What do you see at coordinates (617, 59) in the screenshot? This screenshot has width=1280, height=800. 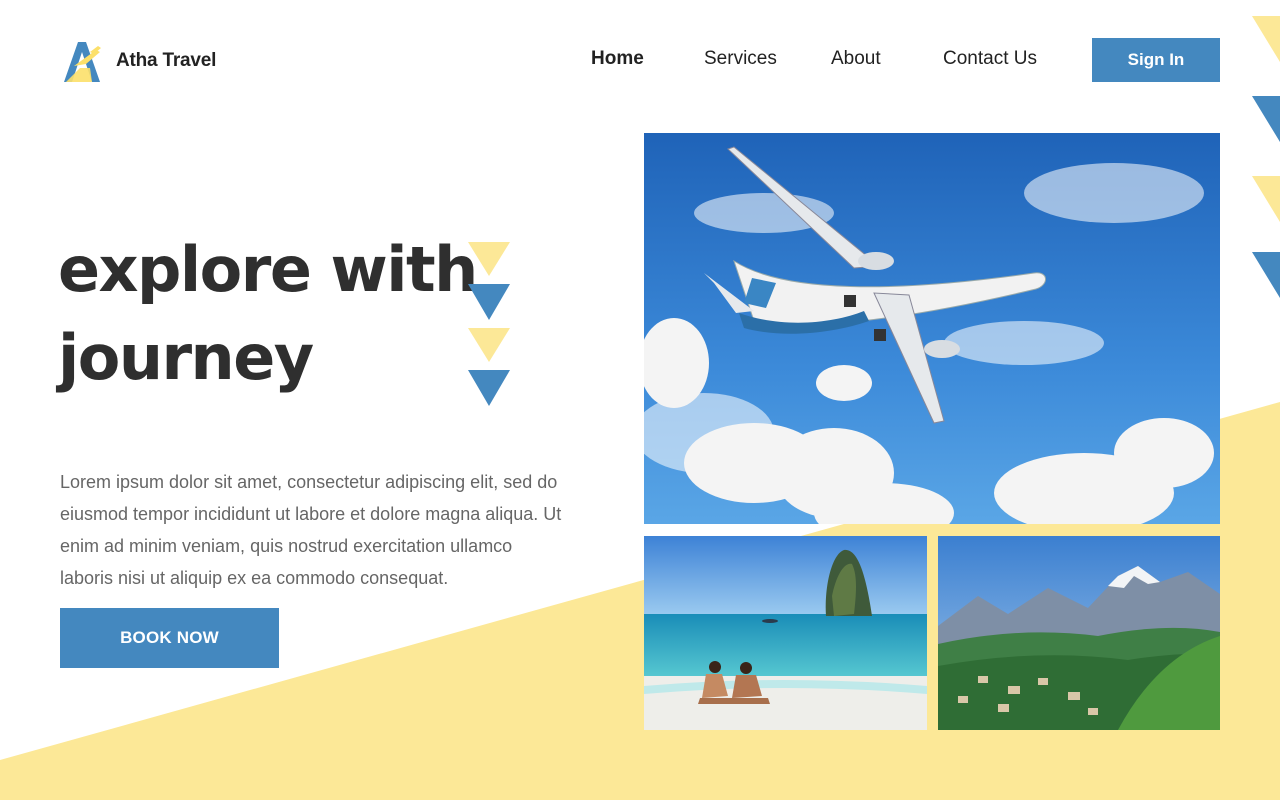 I see `nav-item-home: Home` at bounding box center [617, 59].